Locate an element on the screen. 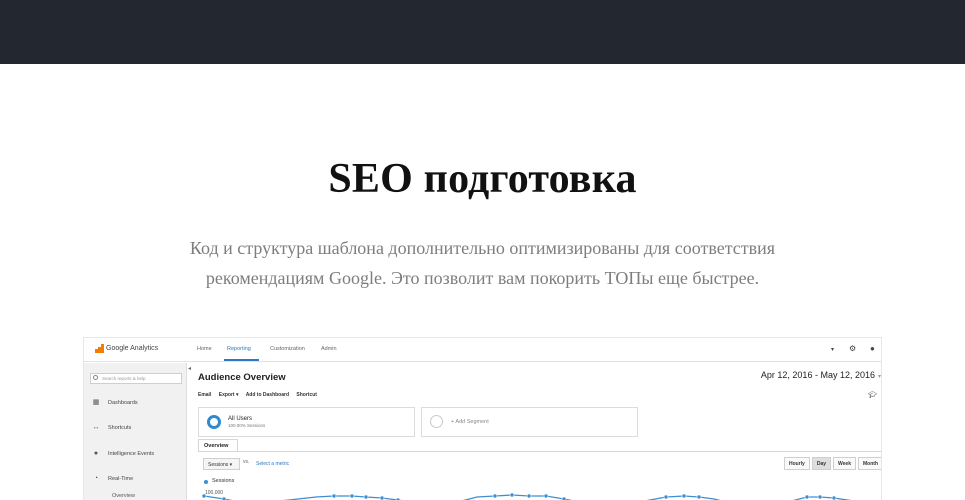  sidebar-item-intelligence-events: ● Intelligence Events is located at coordinates (135, 455).